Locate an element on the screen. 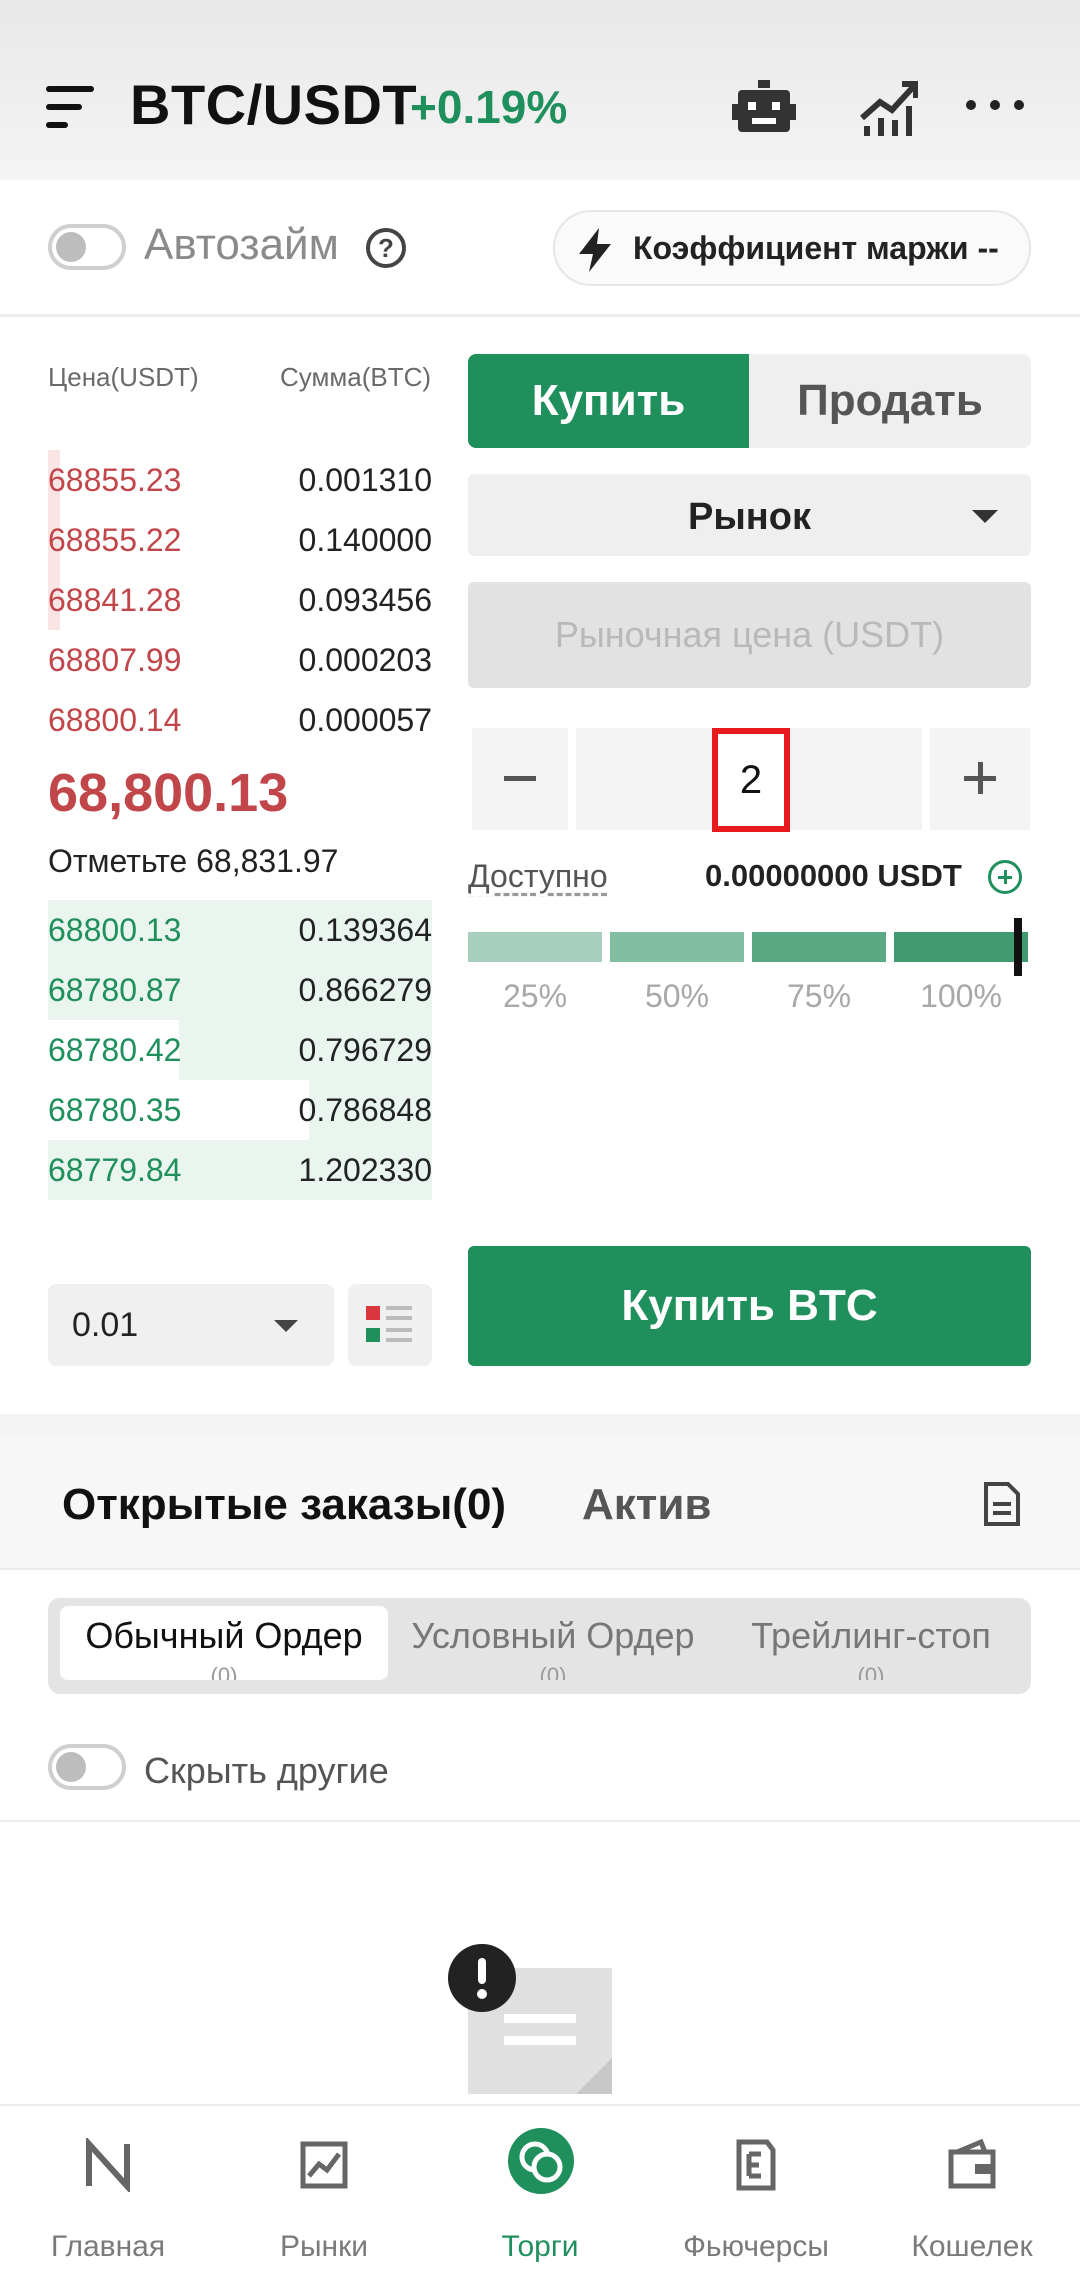 Image resolution: width=1080 pixels, height=2274 pixels. slider-label: 25% is located at coordinates (535, 996).